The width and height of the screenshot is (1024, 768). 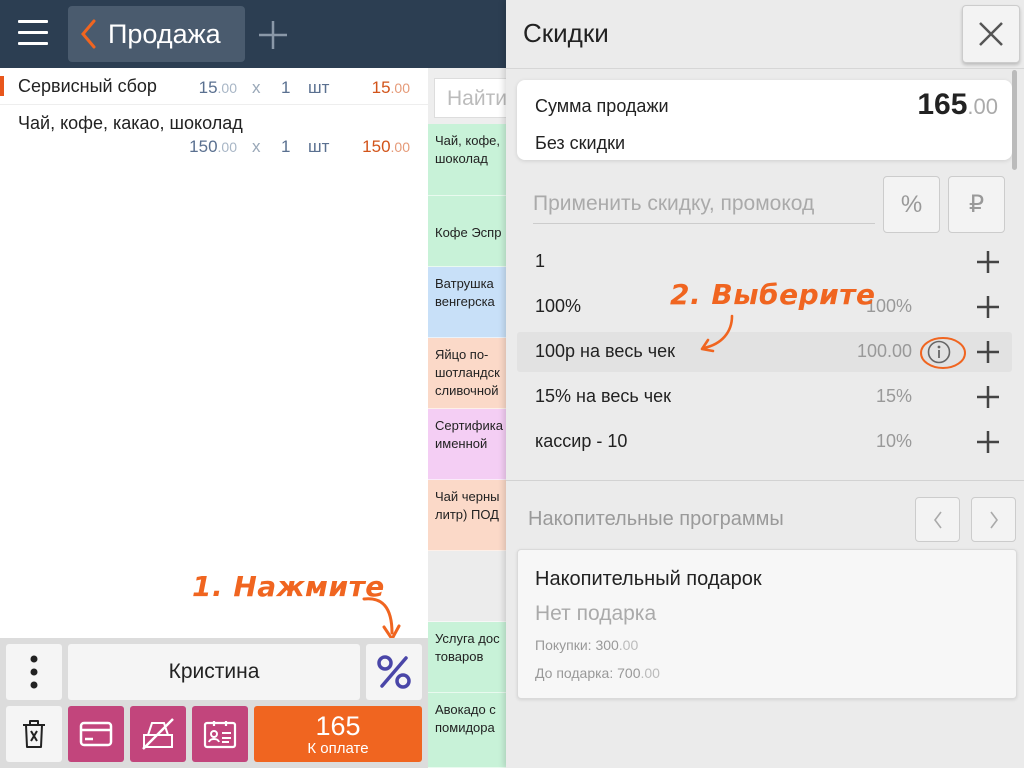 What do you see at coordinates (469, 425) in the screenshot?
I see `tile-label: Сертифика` at bounding box center [469, 425].